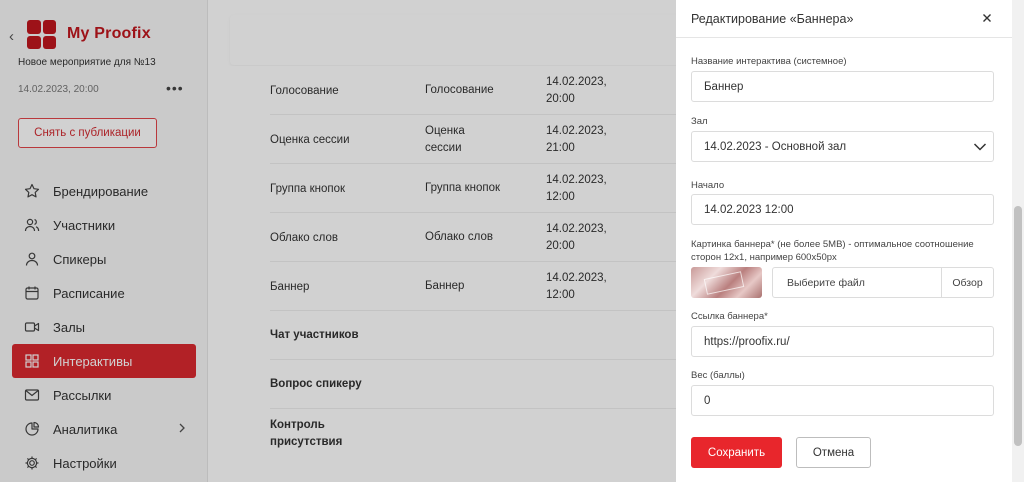 This screenshot has height=482, width=1024. Describe the element at coordinates (775, 146) in the screenshot. I see `hall-select-value: 14.02.2023 - Основной зал` at that location.